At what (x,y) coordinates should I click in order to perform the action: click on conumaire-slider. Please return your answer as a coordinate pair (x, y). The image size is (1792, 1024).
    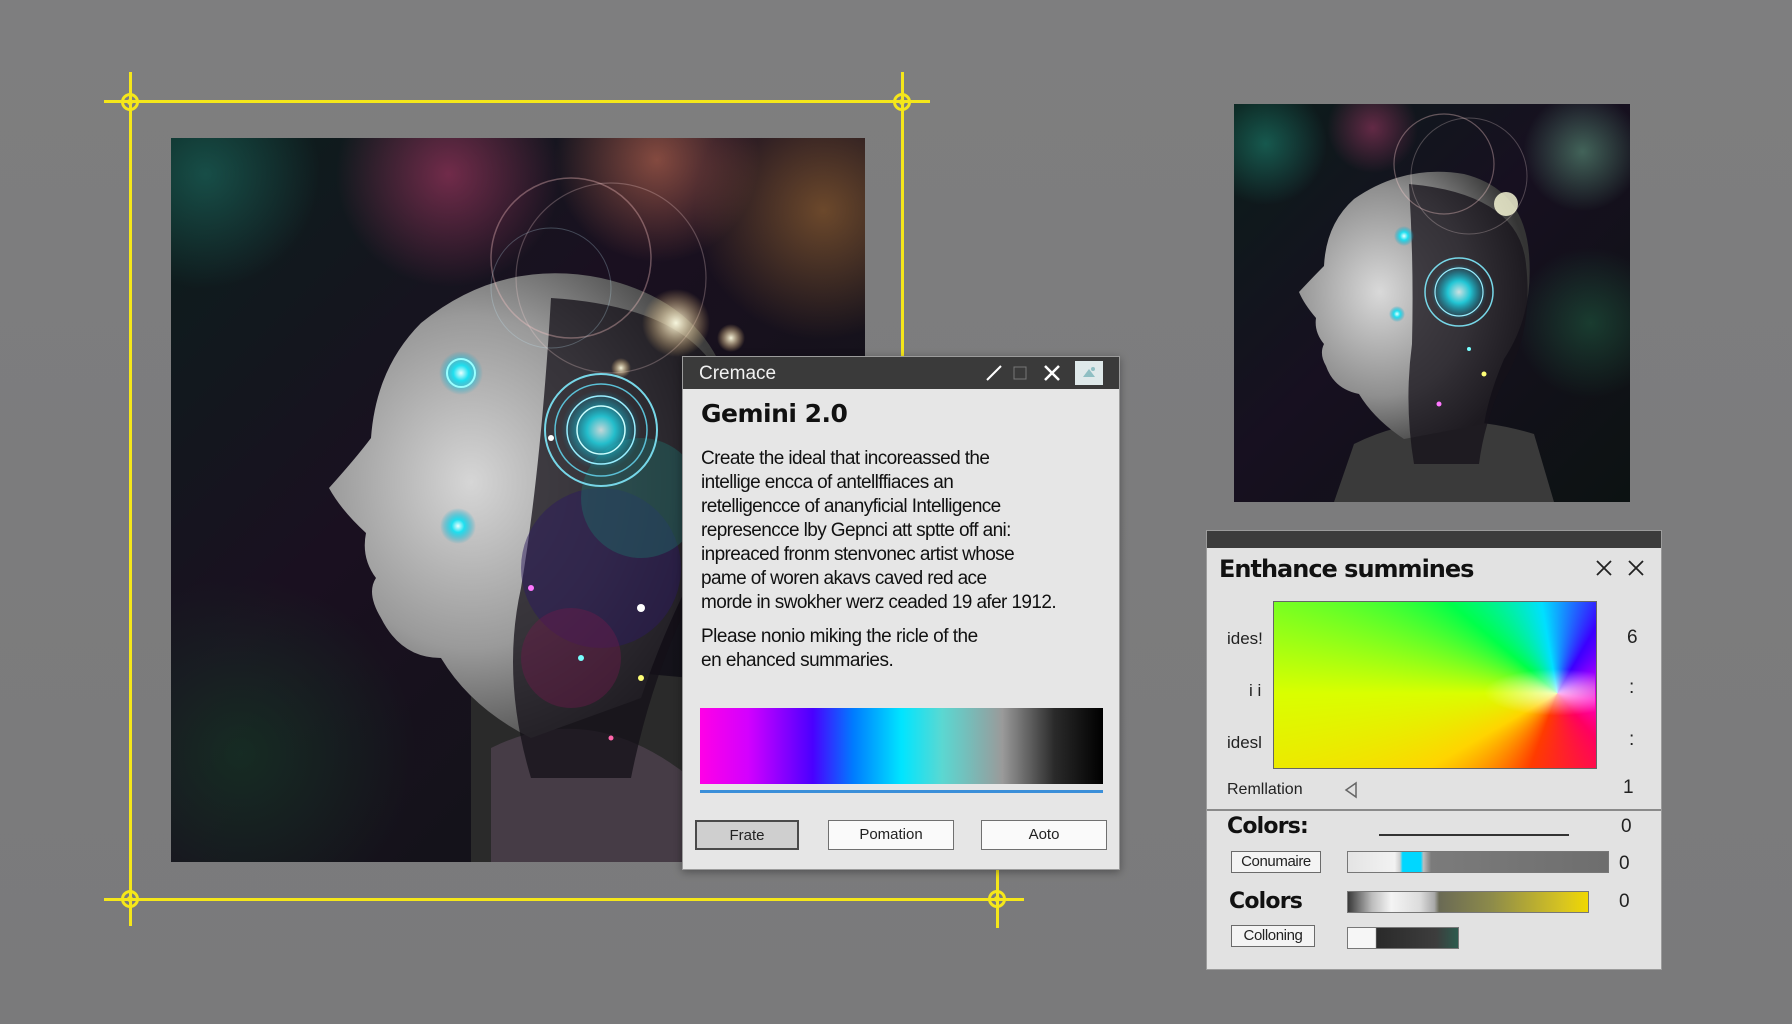
    Looking at the image, I should click on (1478, 862).